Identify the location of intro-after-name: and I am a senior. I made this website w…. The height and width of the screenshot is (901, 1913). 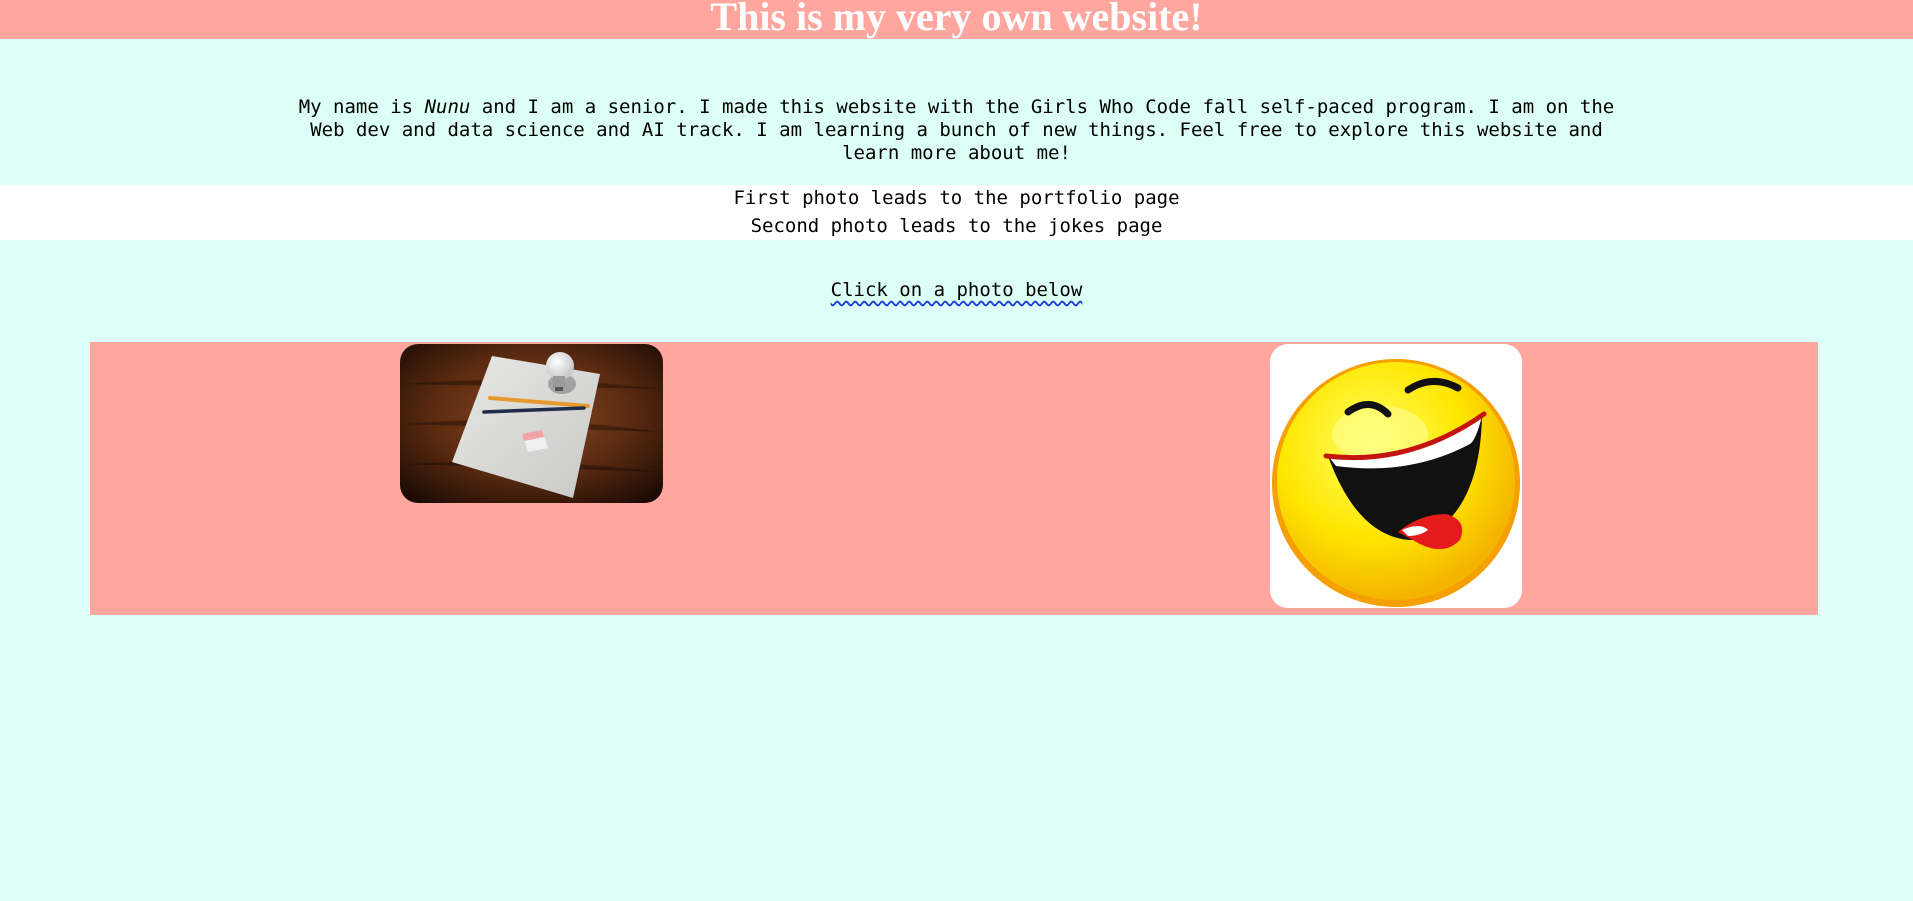
(962, 130).